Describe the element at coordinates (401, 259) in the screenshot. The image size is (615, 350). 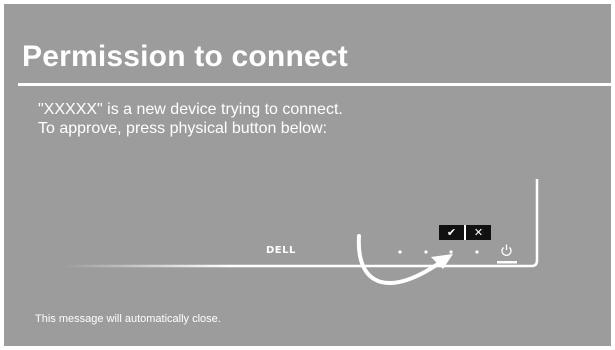
I see `arrow-icon` at that location.